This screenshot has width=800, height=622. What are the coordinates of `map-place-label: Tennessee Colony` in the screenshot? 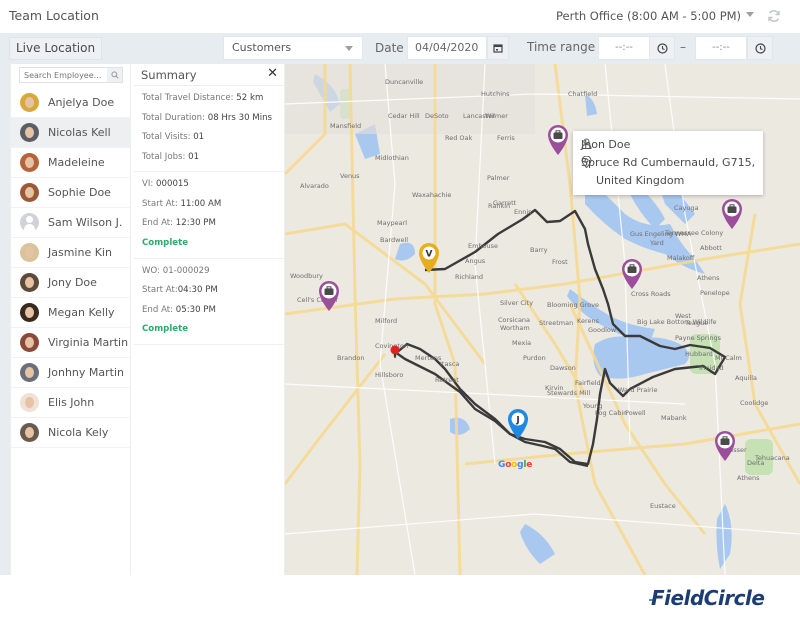 It's located at (694, 233).